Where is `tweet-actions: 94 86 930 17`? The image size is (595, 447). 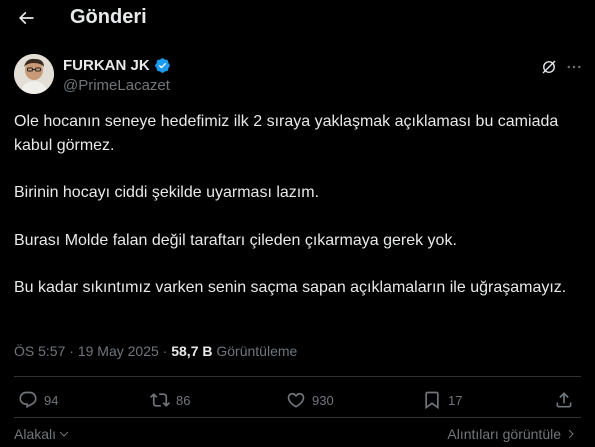 tweet-actions: 94 86 930 17 is located at coordinates (297, 401).